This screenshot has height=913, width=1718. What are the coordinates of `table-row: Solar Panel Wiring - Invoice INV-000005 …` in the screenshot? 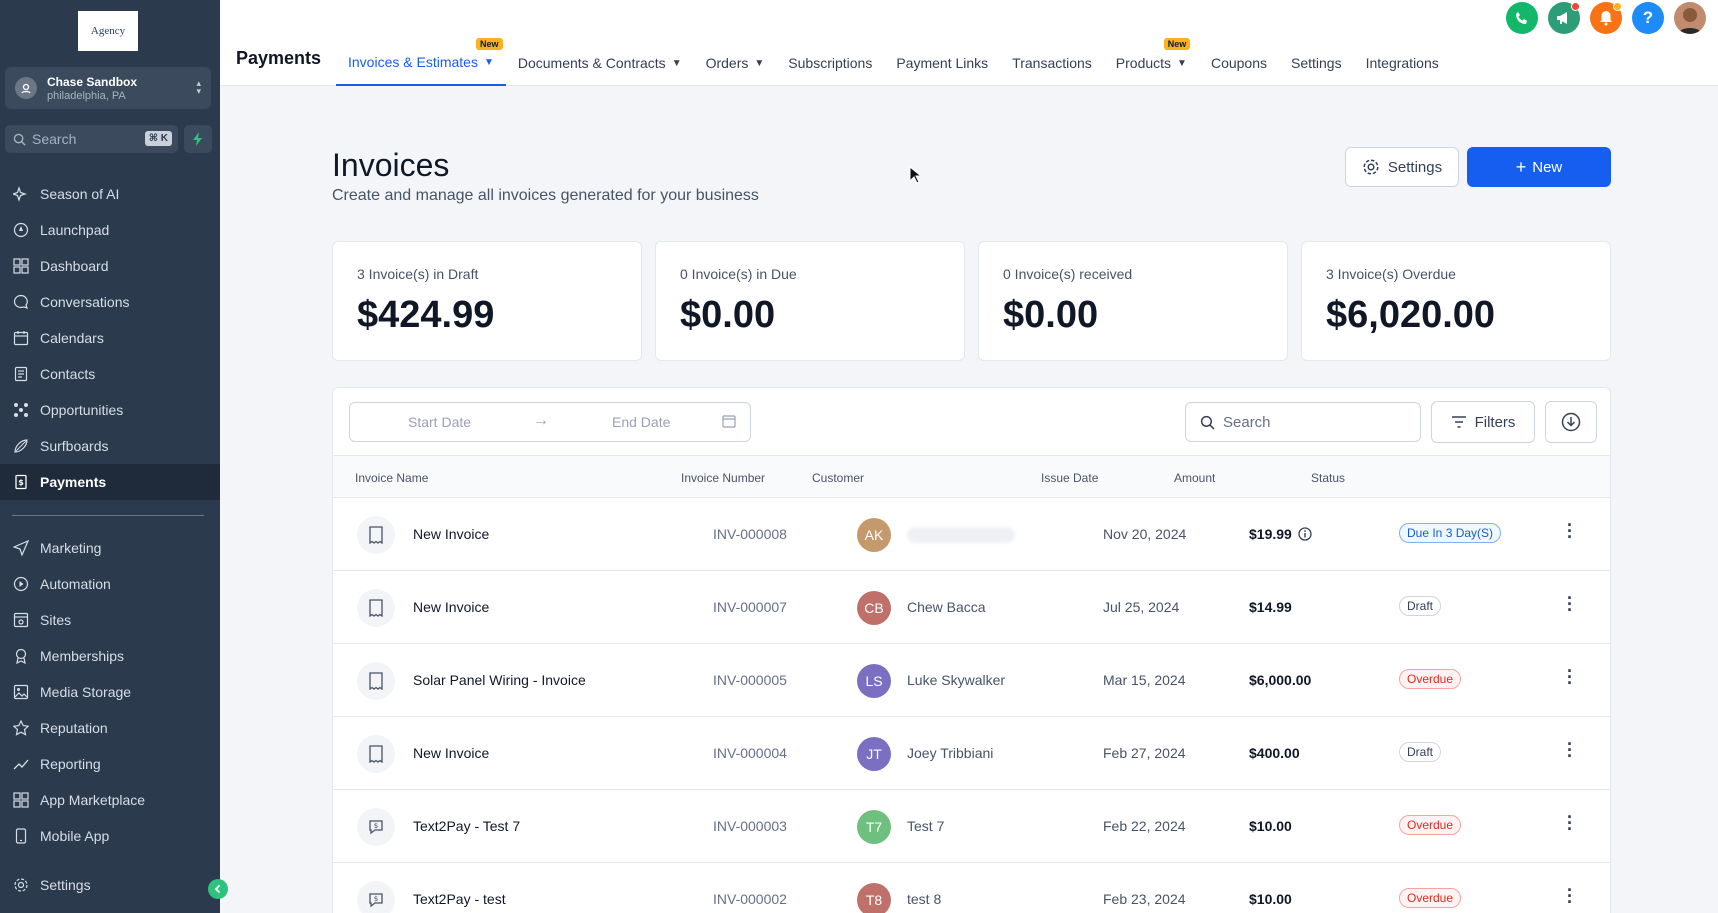 It's located at (971, 680).